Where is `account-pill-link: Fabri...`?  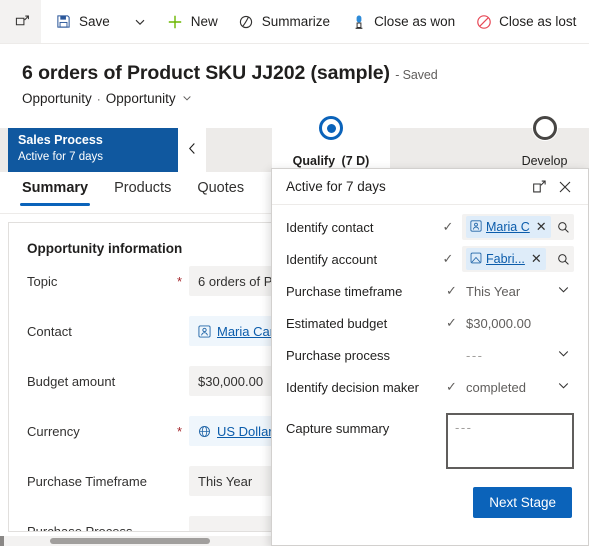
account-pill-link: Fabri... is located at coordinates (505, 259).